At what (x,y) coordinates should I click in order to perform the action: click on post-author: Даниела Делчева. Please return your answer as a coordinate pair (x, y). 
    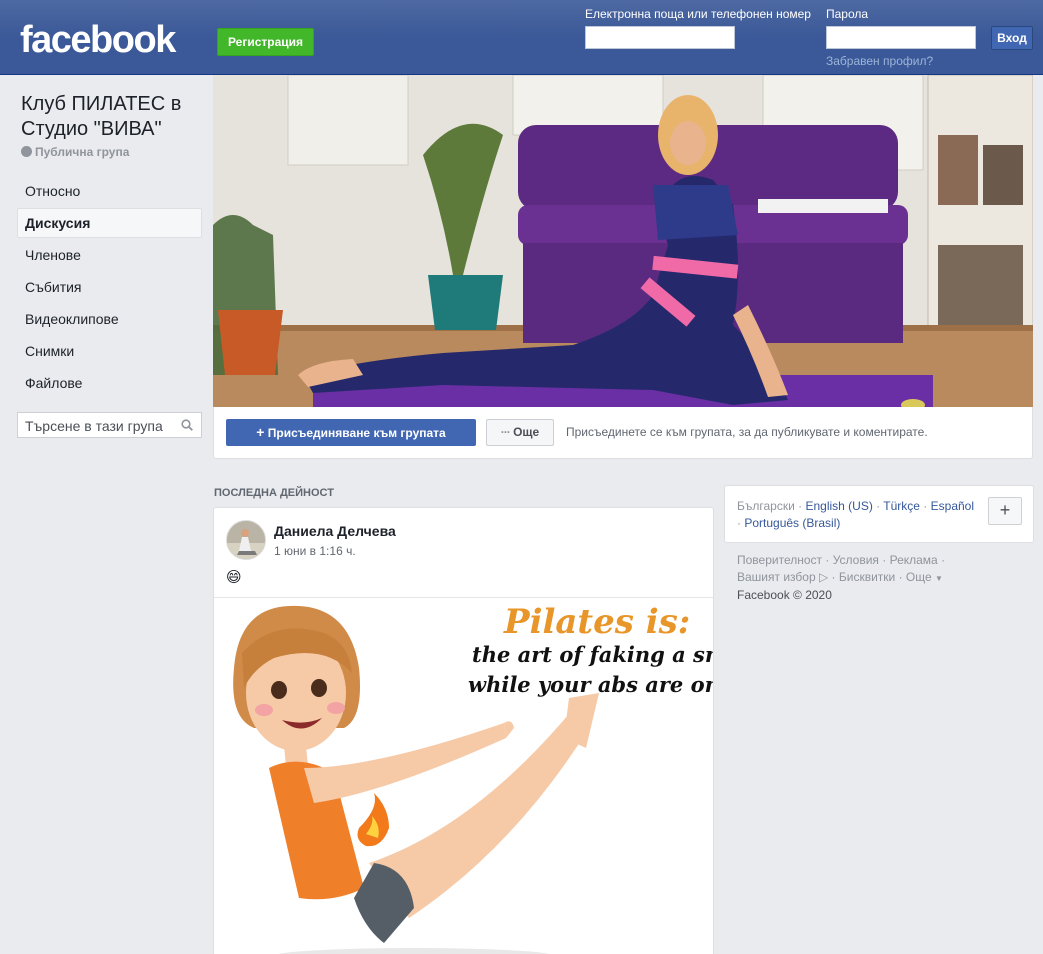
    Looking at the image, I should click on (335, 531).